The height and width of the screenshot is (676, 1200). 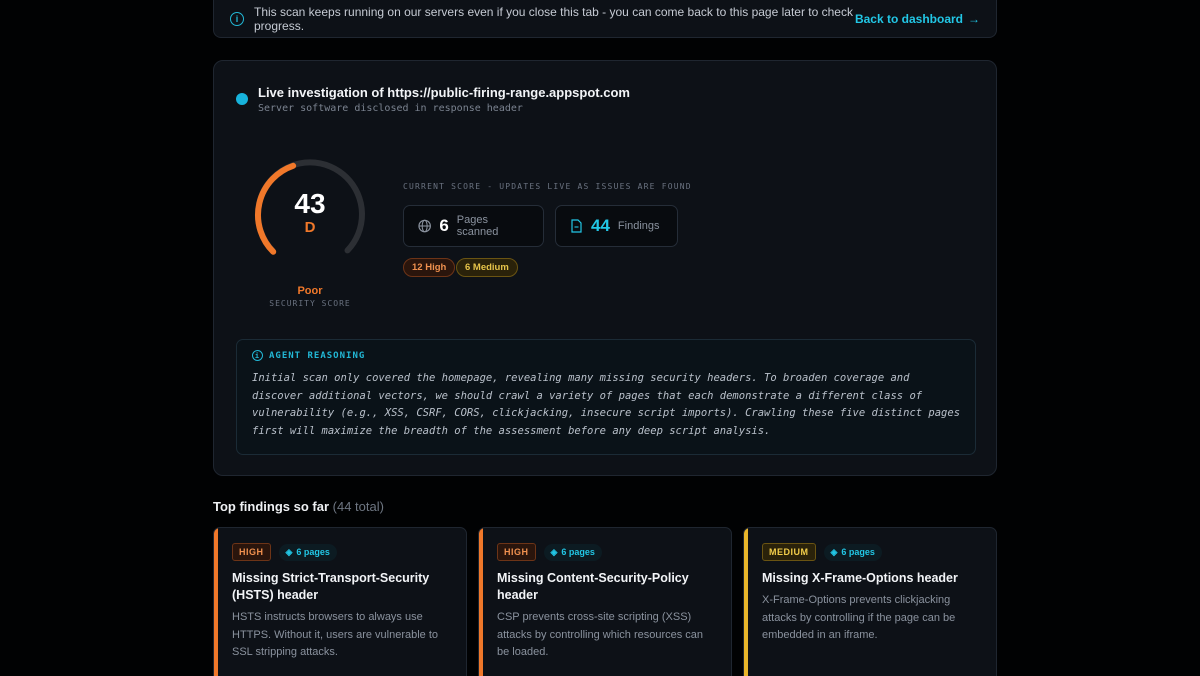 I want to click on pages-scanned-stat: 6 Pages scanned, so click(x=473, y=226).